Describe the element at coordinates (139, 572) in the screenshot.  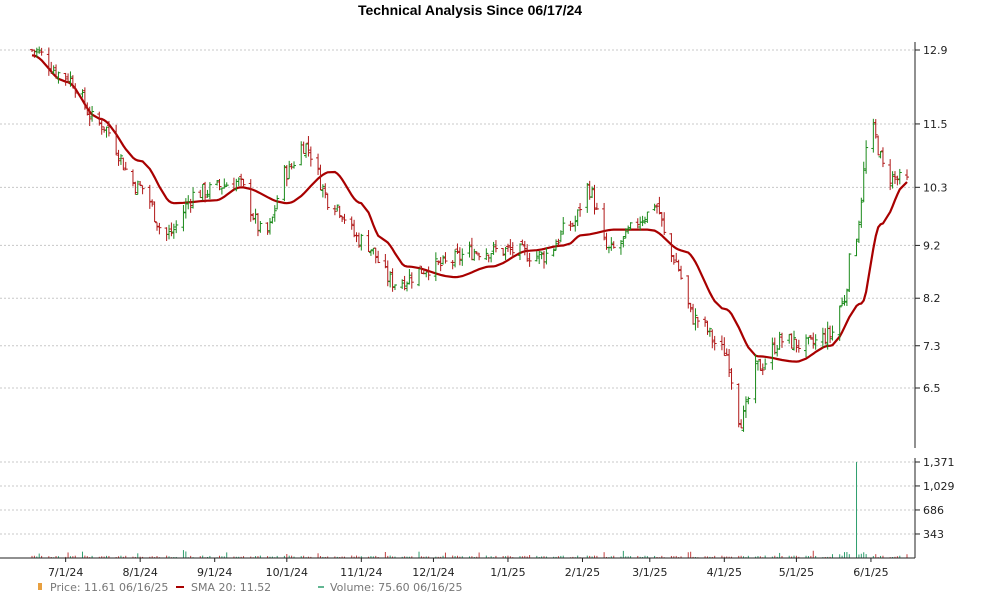
I see `date-tick-label: 8/1/24` at that location.